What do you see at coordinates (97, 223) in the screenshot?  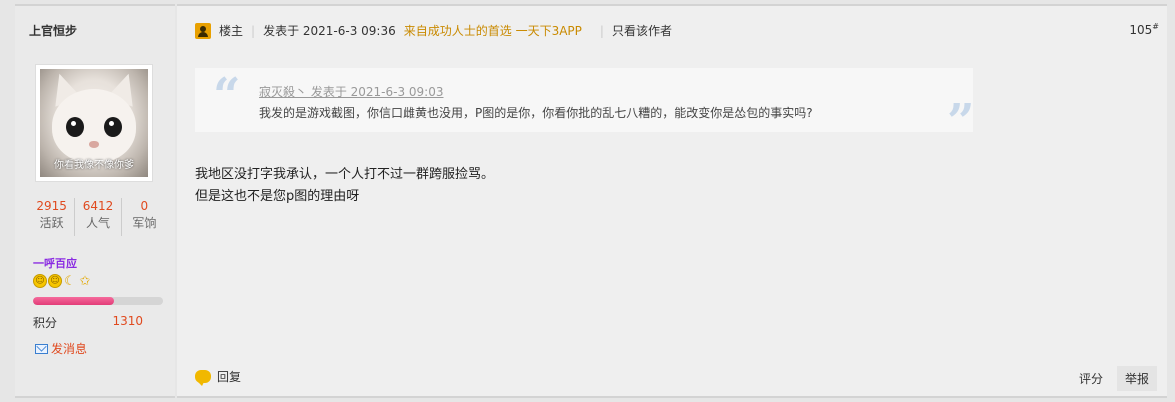 I see `stat-label: 人气` at bounding box center [97, 223].